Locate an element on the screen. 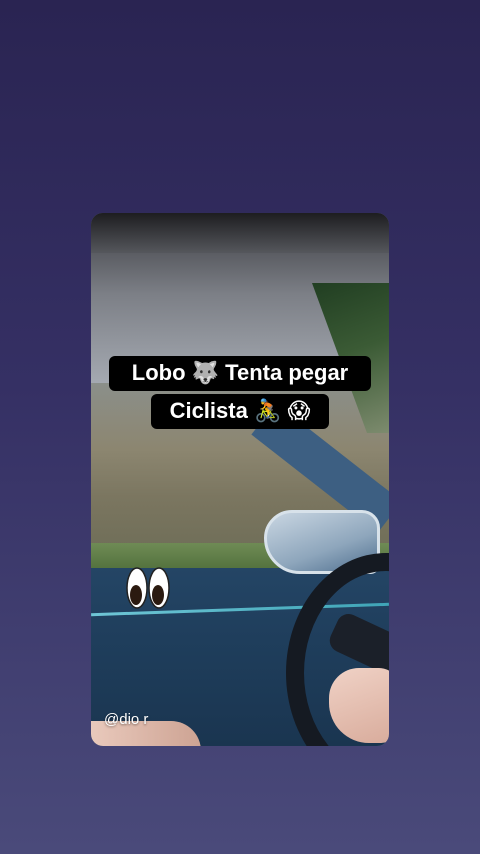 Image resolution: width=480 pixels, height=854 pixels. wolf-emoji-icon: 🐺 is located at coordinates (205, 373).